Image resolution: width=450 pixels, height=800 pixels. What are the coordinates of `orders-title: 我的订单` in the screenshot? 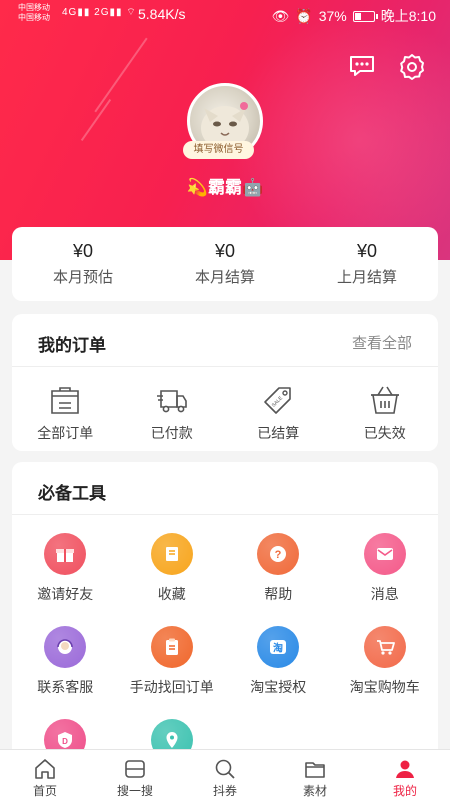 It's located at (72, 345).